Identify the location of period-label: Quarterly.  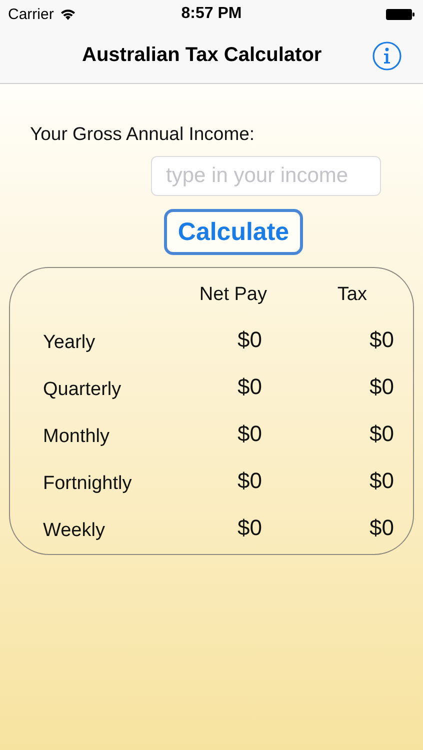
(82, 389).